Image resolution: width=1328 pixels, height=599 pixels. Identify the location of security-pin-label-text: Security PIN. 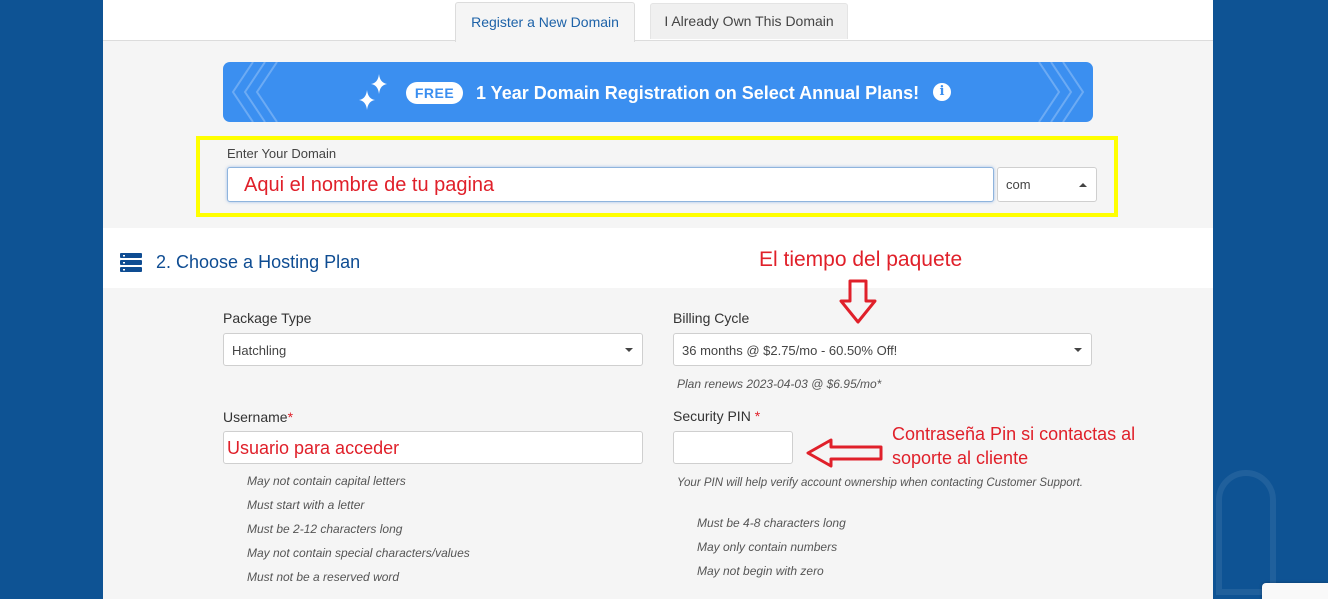
(712, 416).